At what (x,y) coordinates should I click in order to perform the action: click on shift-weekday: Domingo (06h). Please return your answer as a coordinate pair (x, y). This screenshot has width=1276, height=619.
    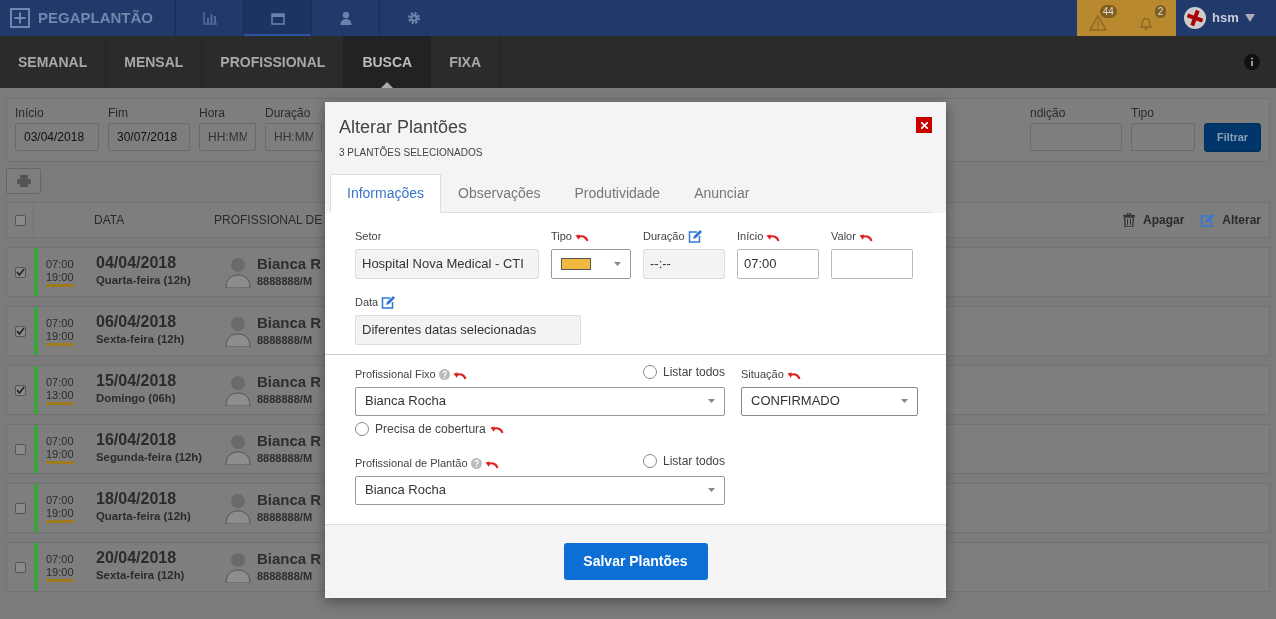
    Looking at the image, I should click on (136, 399).